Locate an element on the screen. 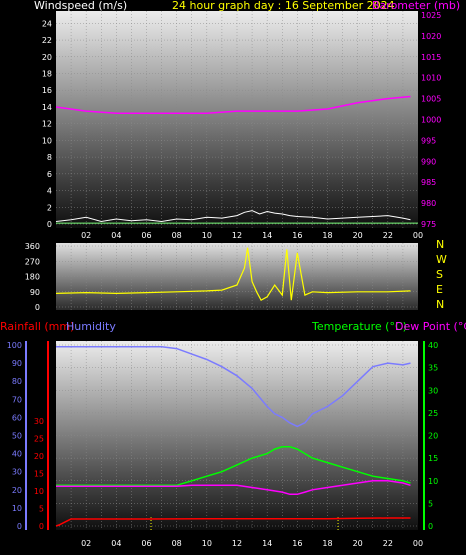  temperature-y-tick-label: 10 is located at coordinates (433, 481).